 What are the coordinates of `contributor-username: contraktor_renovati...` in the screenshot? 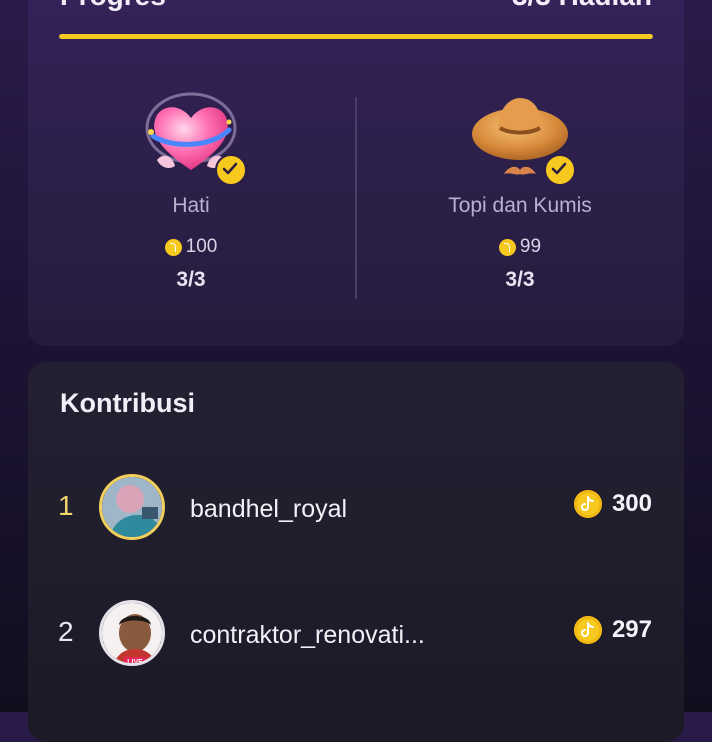 It's located at (307, 635).